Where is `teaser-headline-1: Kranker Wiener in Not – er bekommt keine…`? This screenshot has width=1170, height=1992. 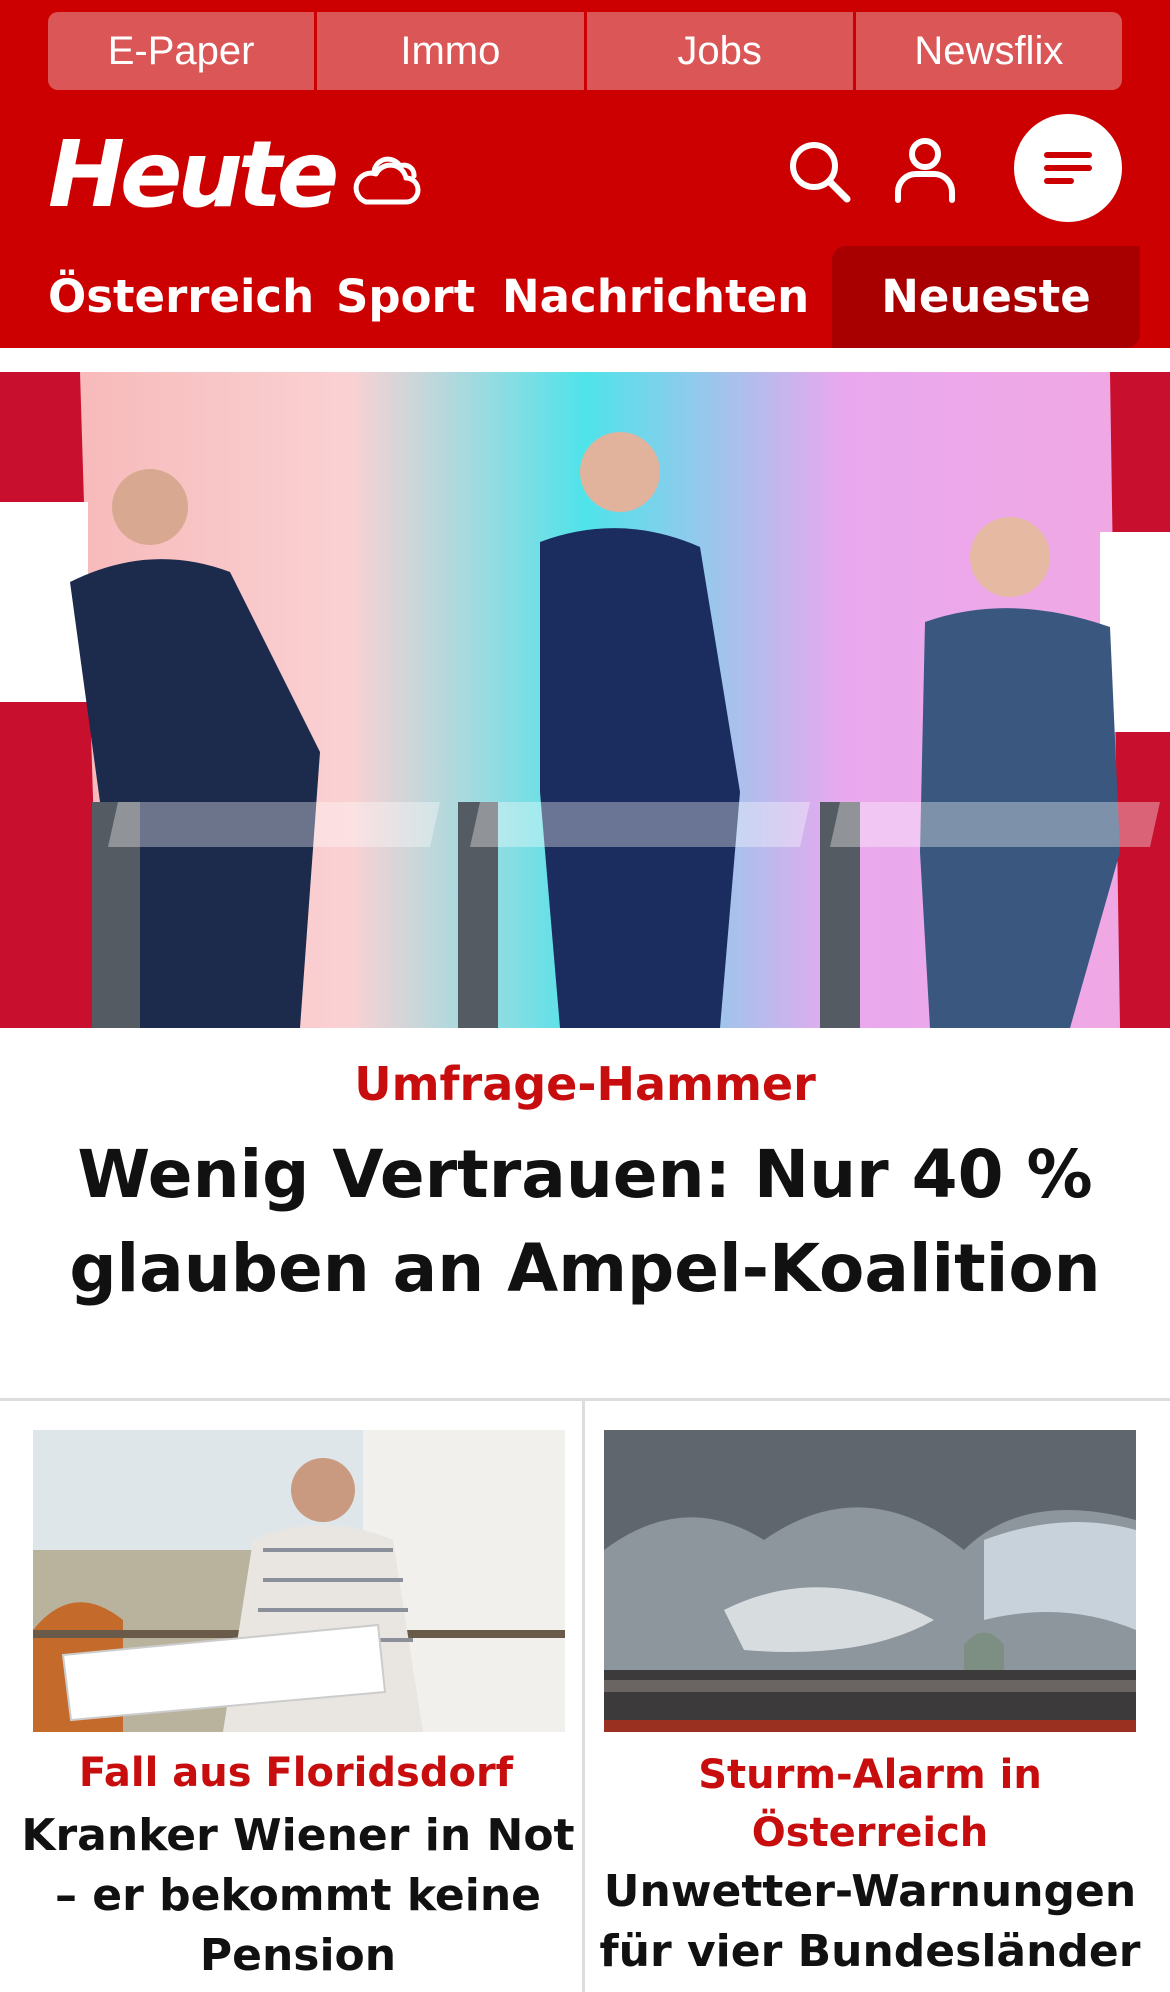
teaser-headline-1: Kranker Wiener in Not – er bekommt keine… is located at coordinates (298, 1896).